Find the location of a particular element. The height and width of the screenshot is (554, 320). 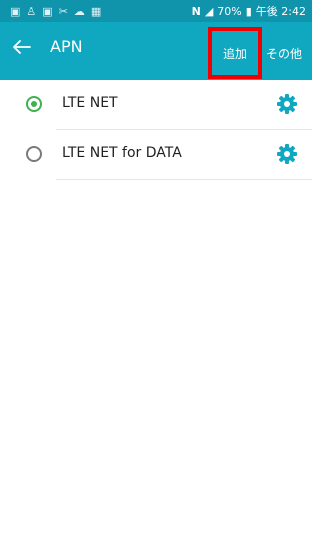

more-button: その他 is located at coordinates (284, 53).